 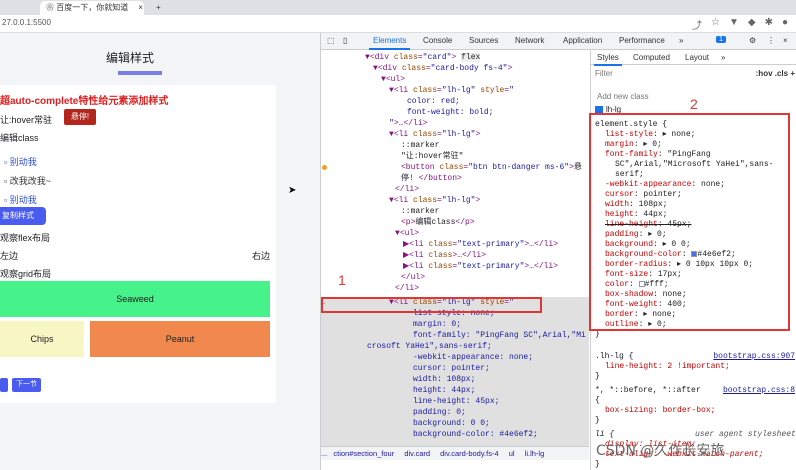 What do you see at coordinates (444, 255) in the screenshot?
I see `dom-node: ▶<li class>…</li>` at bounding box center [444, 255].